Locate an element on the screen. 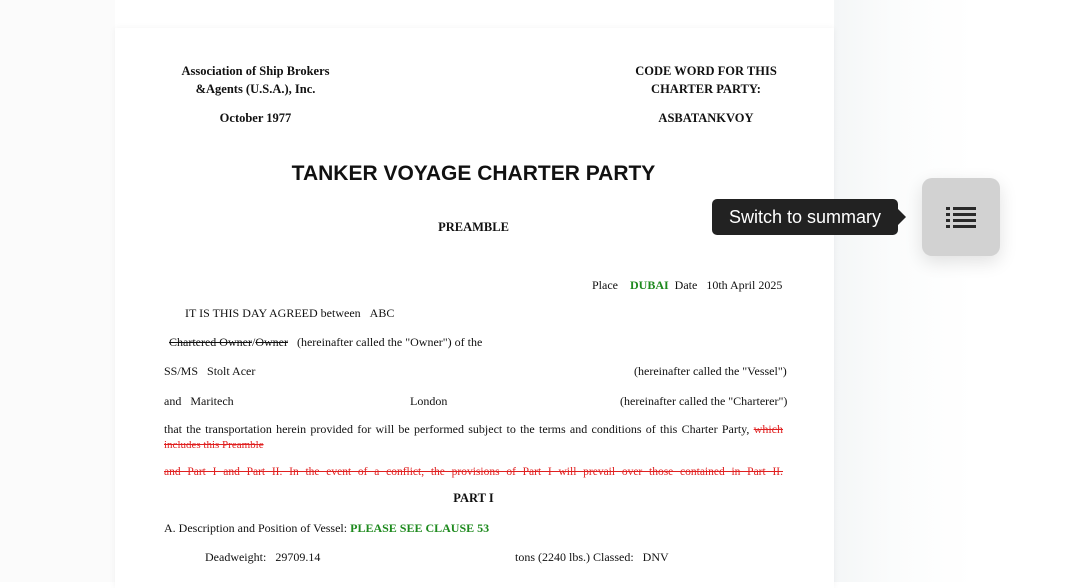 The width and height of the screenshot is (1074, 588). place-label: Place is located at coordinates (605, 285).